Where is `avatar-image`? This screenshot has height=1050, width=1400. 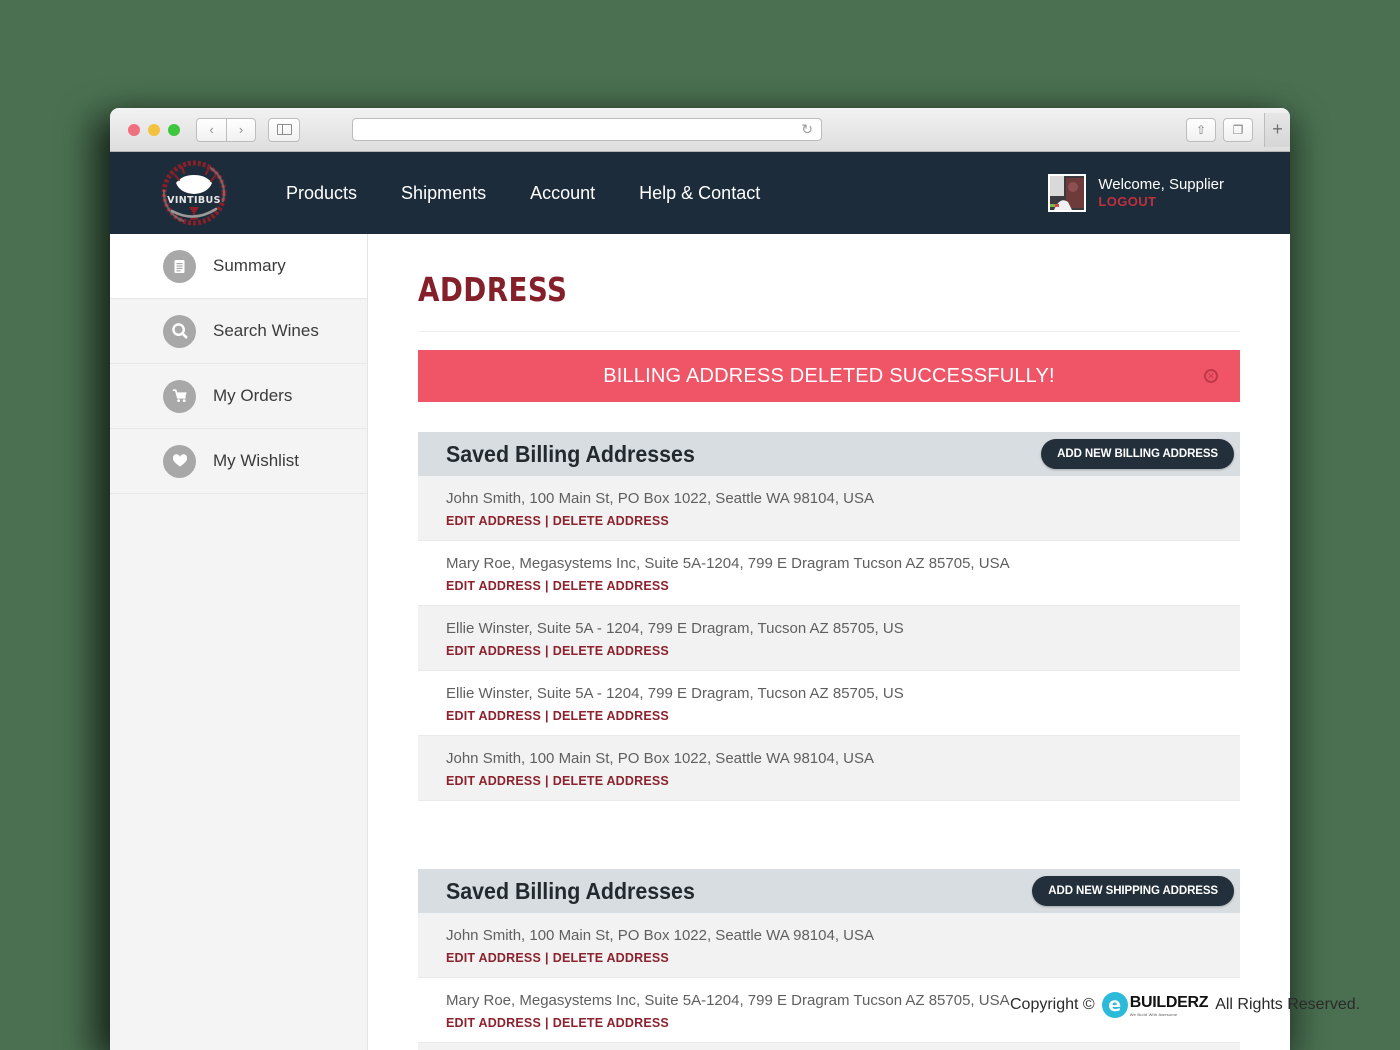
avatar-image is located at coordinates (1067, 193).